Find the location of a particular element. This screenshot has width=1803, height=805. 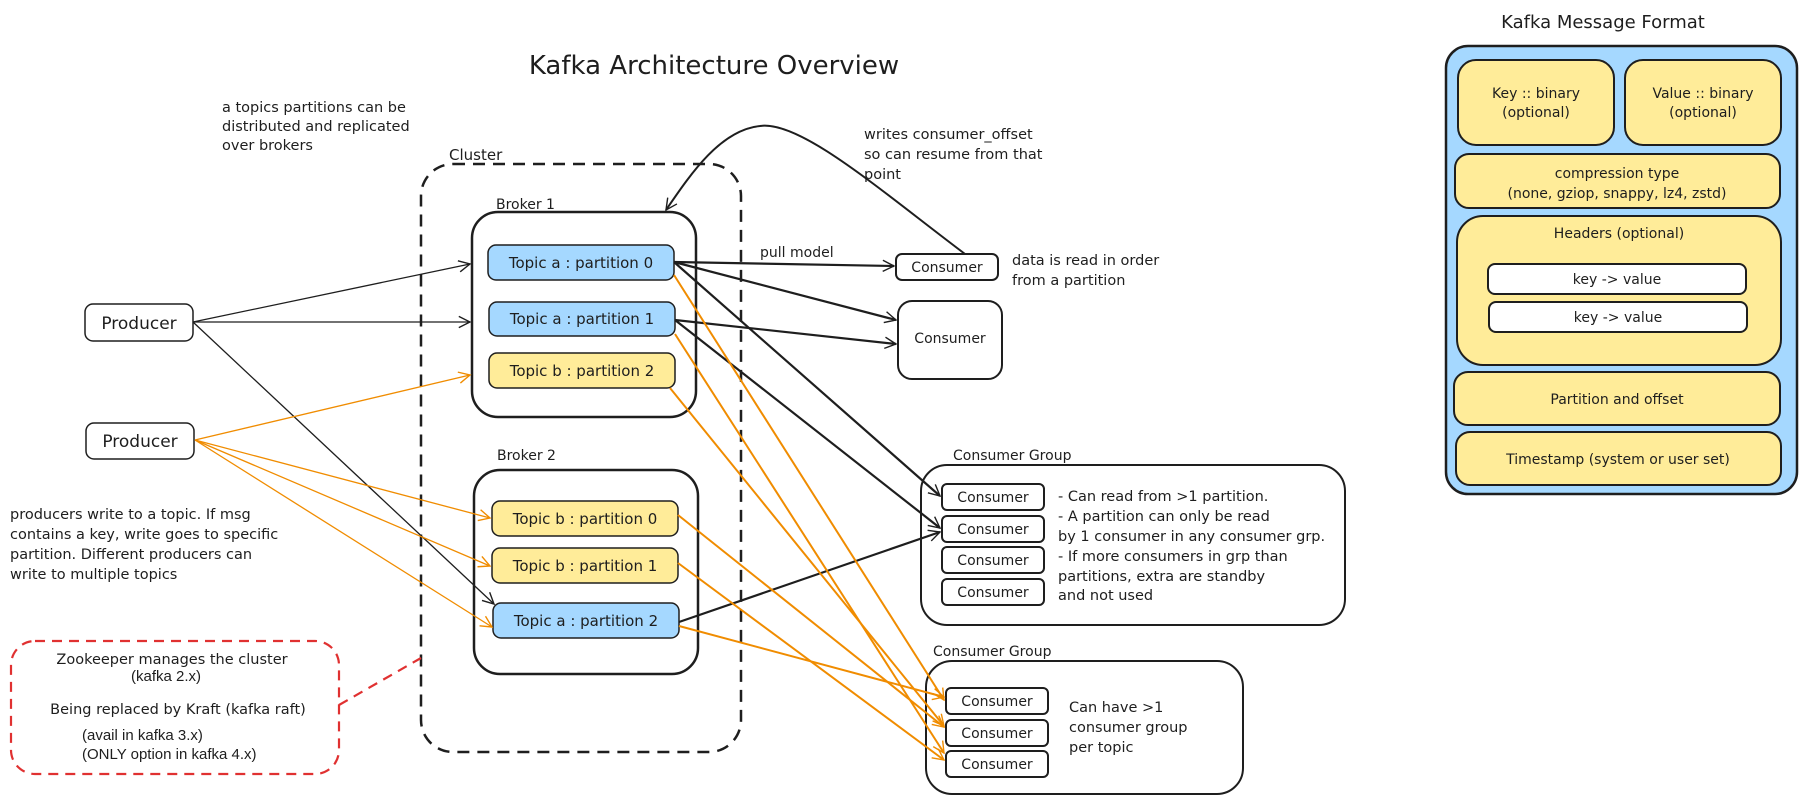

svg-text: and not used is located at coordinates (1105, 596).